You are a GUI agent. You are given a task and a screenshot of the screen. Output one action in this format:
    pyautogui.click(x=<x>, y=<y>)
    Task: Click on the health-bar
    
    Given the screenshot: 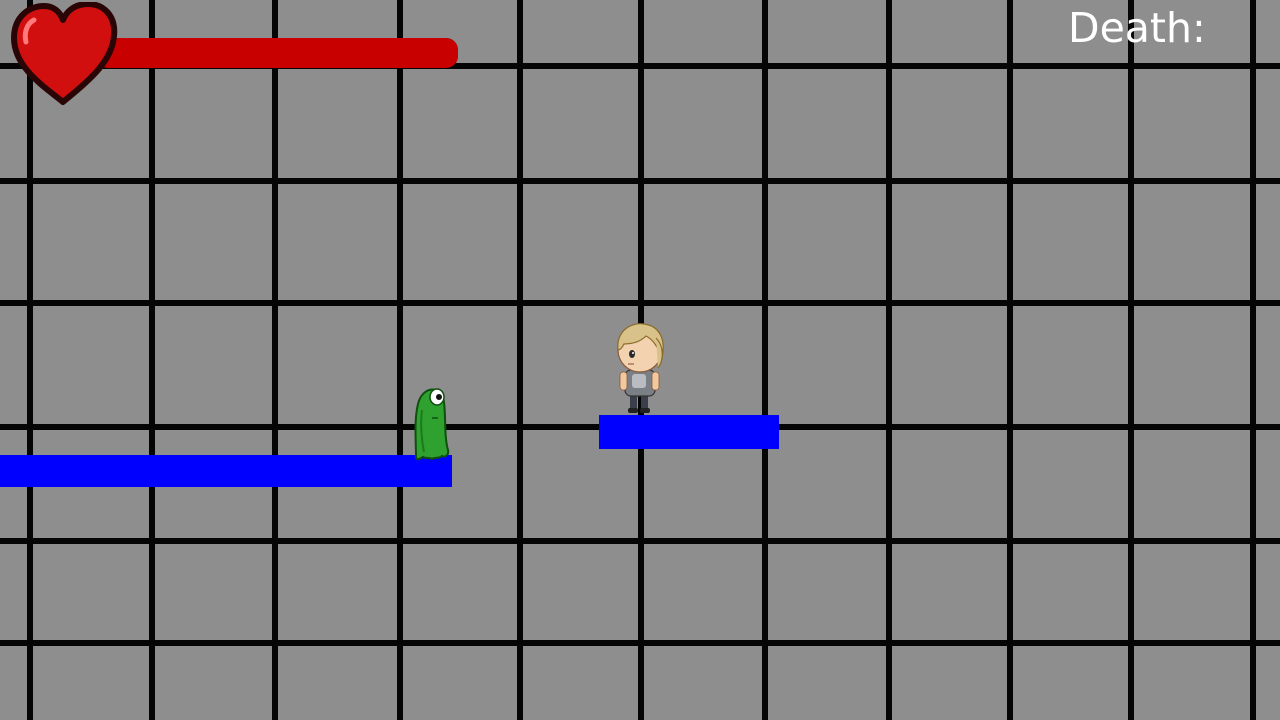 What is the action you would take?
    pyautogui.click(x=277, y=53)
    